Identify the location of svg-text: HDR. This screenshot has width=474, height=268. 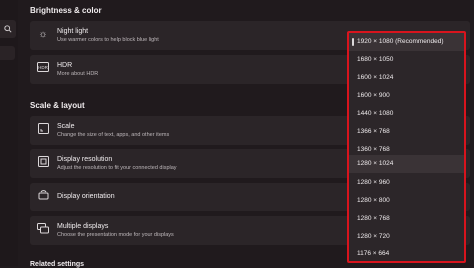
(43, 67).